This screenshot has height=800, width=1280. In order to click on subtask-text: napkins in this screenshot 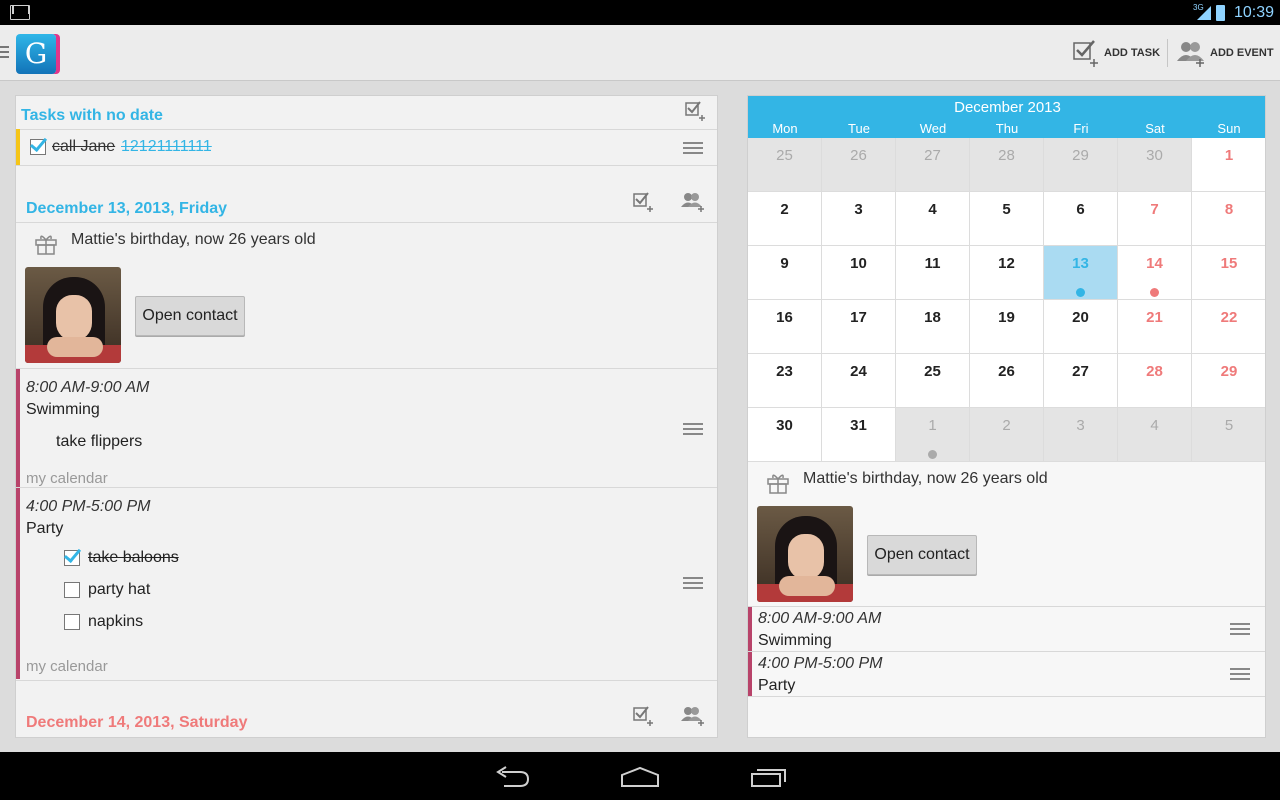, I will do `click(116, 621)`.